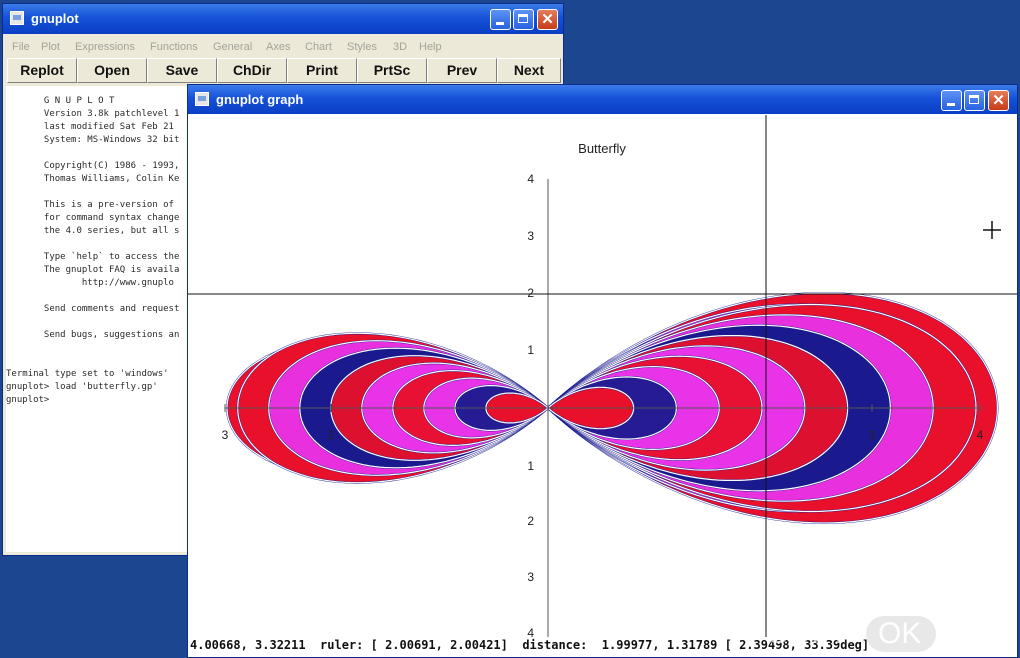 This screenshot has height=658, width=1020. Describe the element at coordinates (430, 47) in the screenshot. I see `menu-help: Help` at that location.